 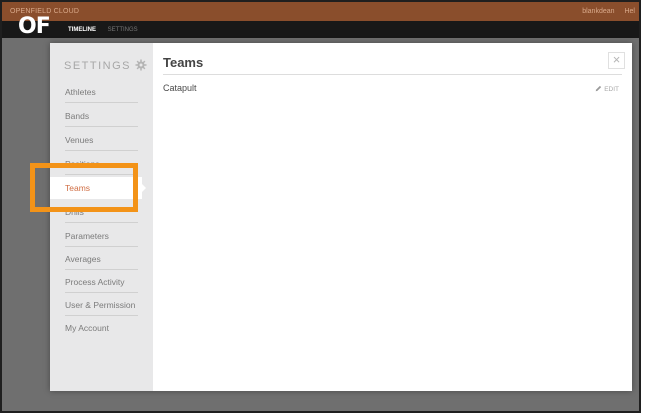 What do you see at coordinates (98, 66) in the screenshot?
I see `sidebar-title: SETTINGS` at bounding box center [98, 66].